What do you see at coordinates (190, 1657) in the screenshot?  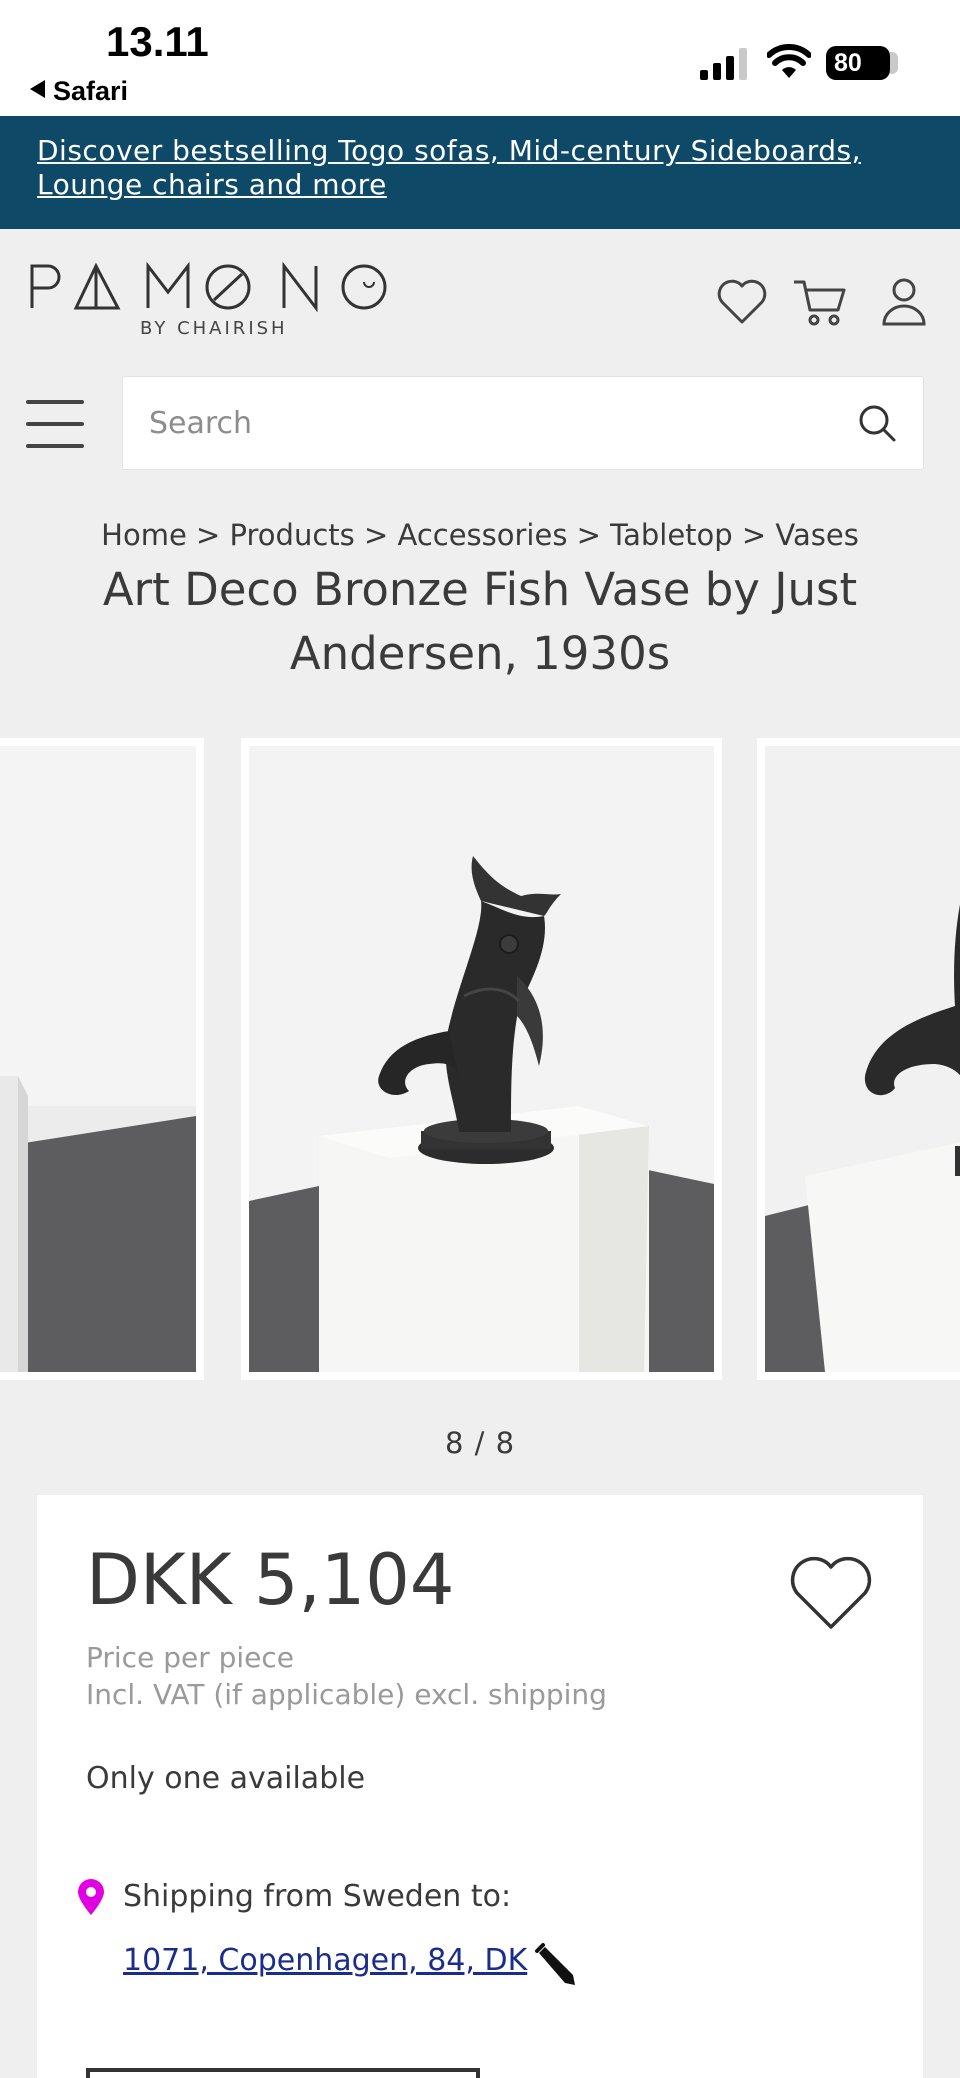 I see `price-per-piece-label: Price per piece` at bounding box center [190, 1657].